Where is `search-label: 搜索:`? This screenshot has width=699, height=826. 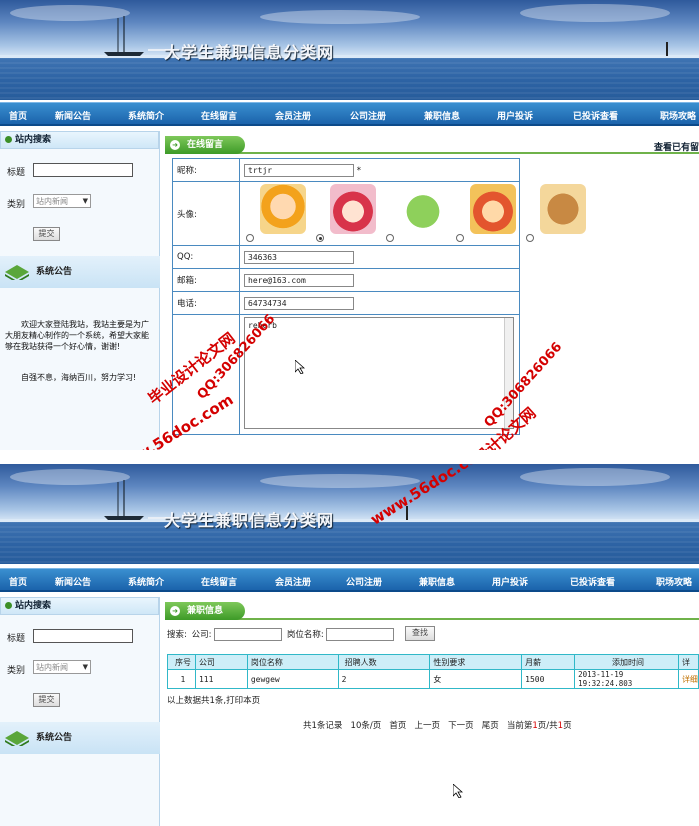 search-label: 搜索: is located at coordinates (177, 635).